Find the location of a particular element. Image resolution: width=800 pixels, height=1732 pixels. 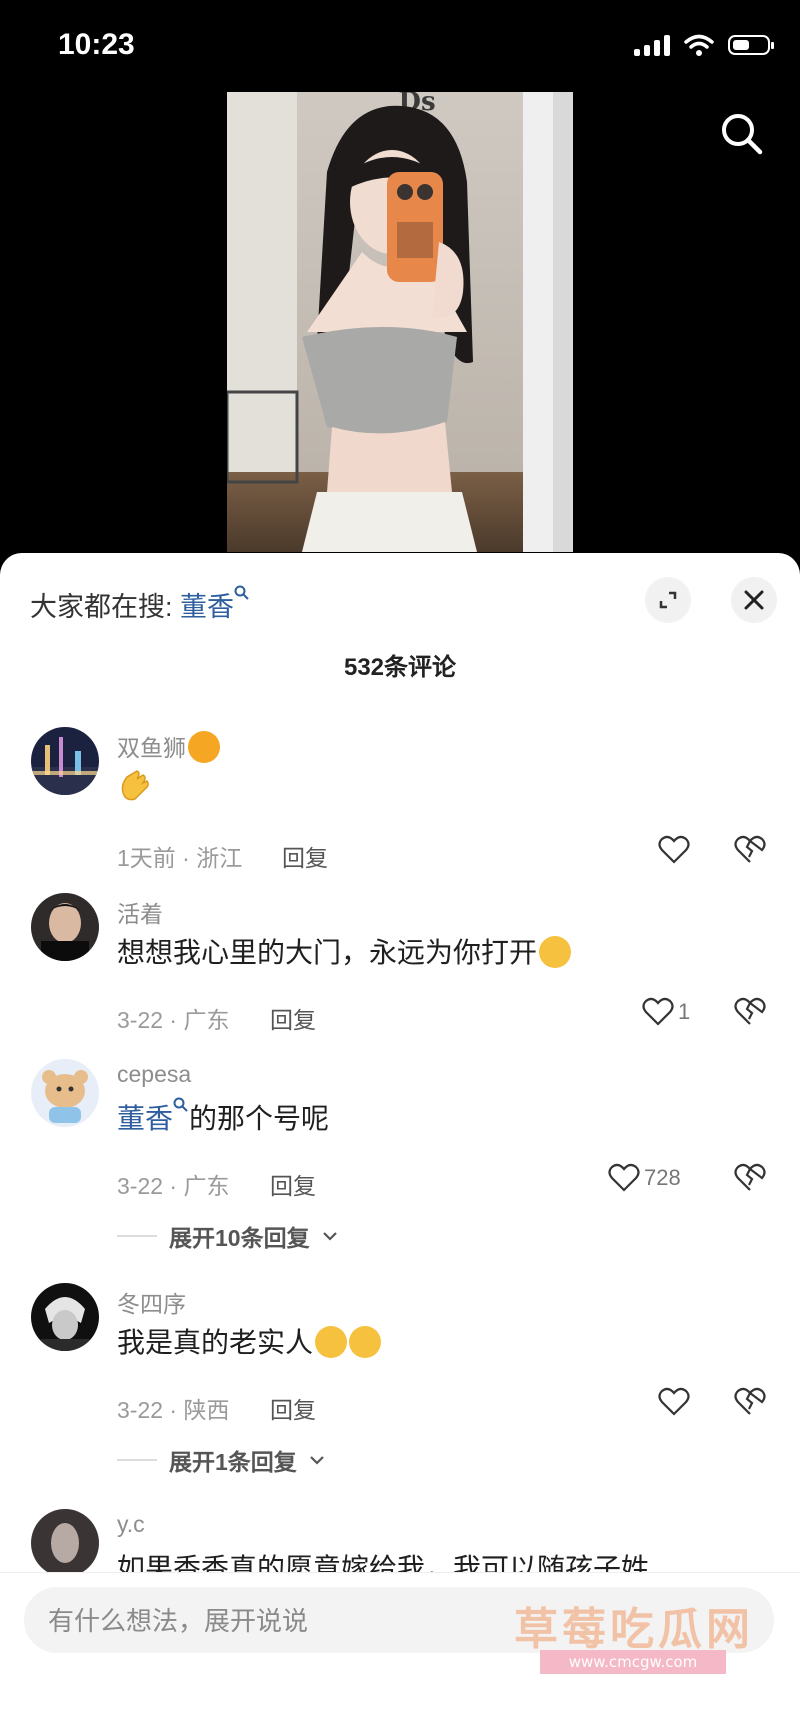

comment-text-body: 想想我心里的大门，永远为你打开 is located at coordinates (327, 952).